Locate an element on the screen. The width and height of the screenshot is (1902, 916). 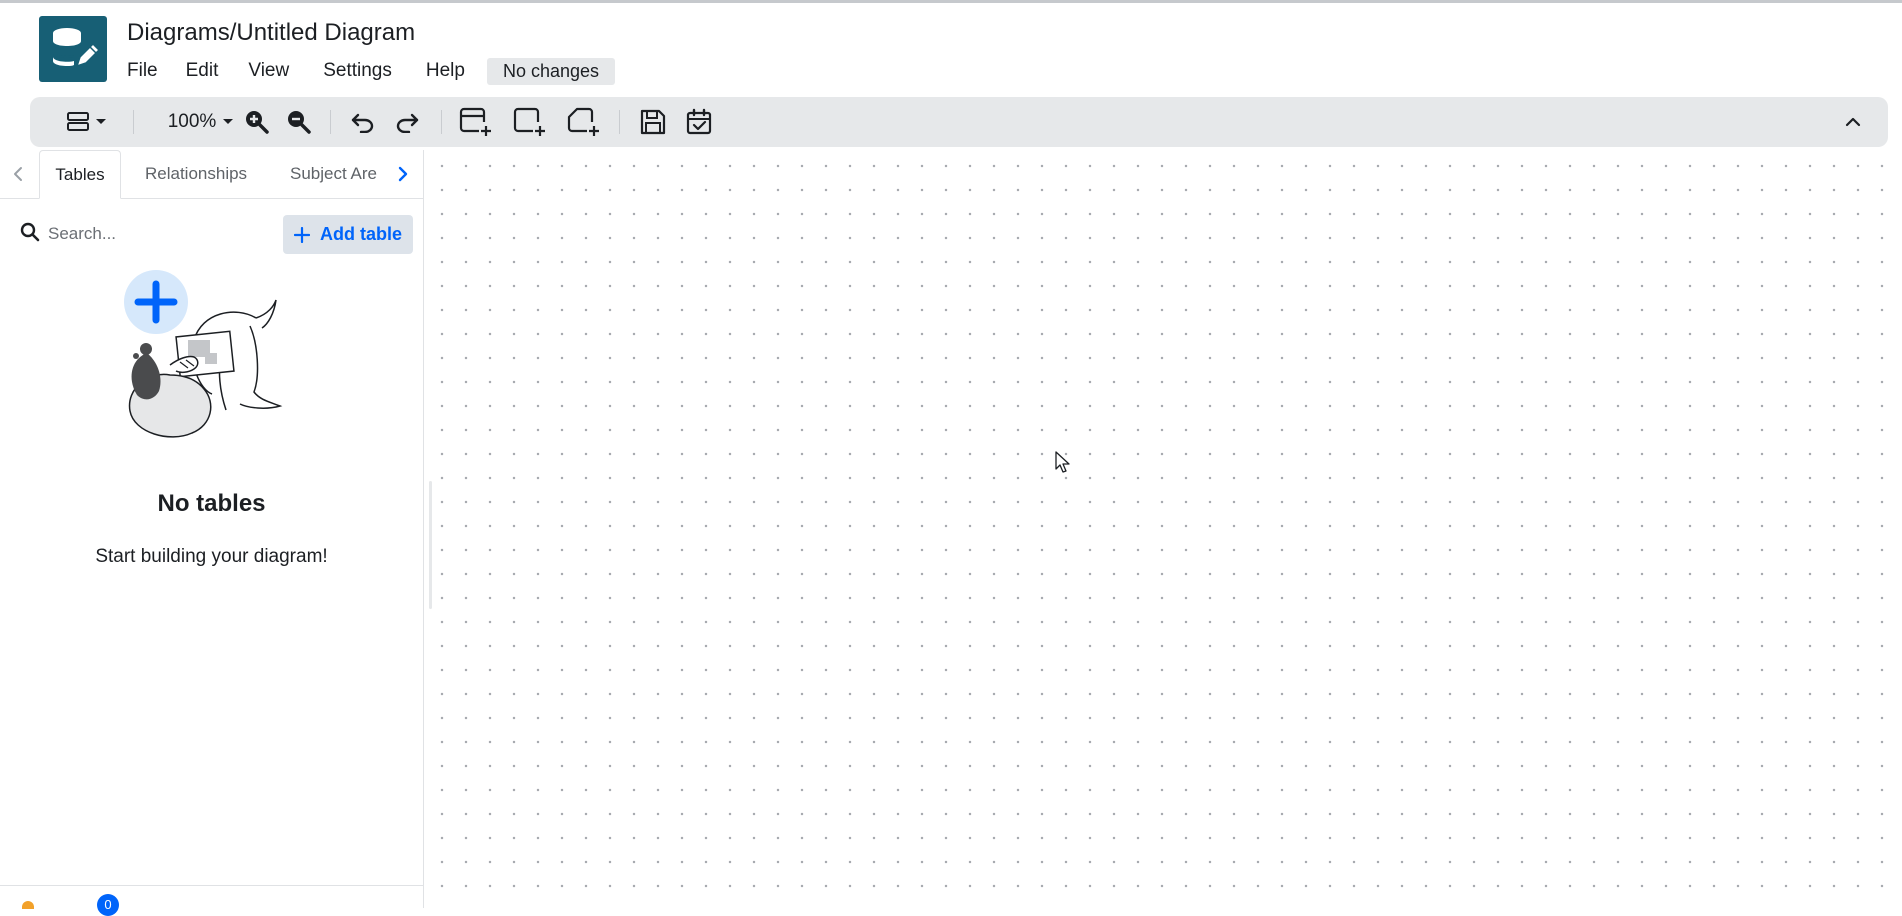
zoom-out-icon is located at coordinates (299, 122).